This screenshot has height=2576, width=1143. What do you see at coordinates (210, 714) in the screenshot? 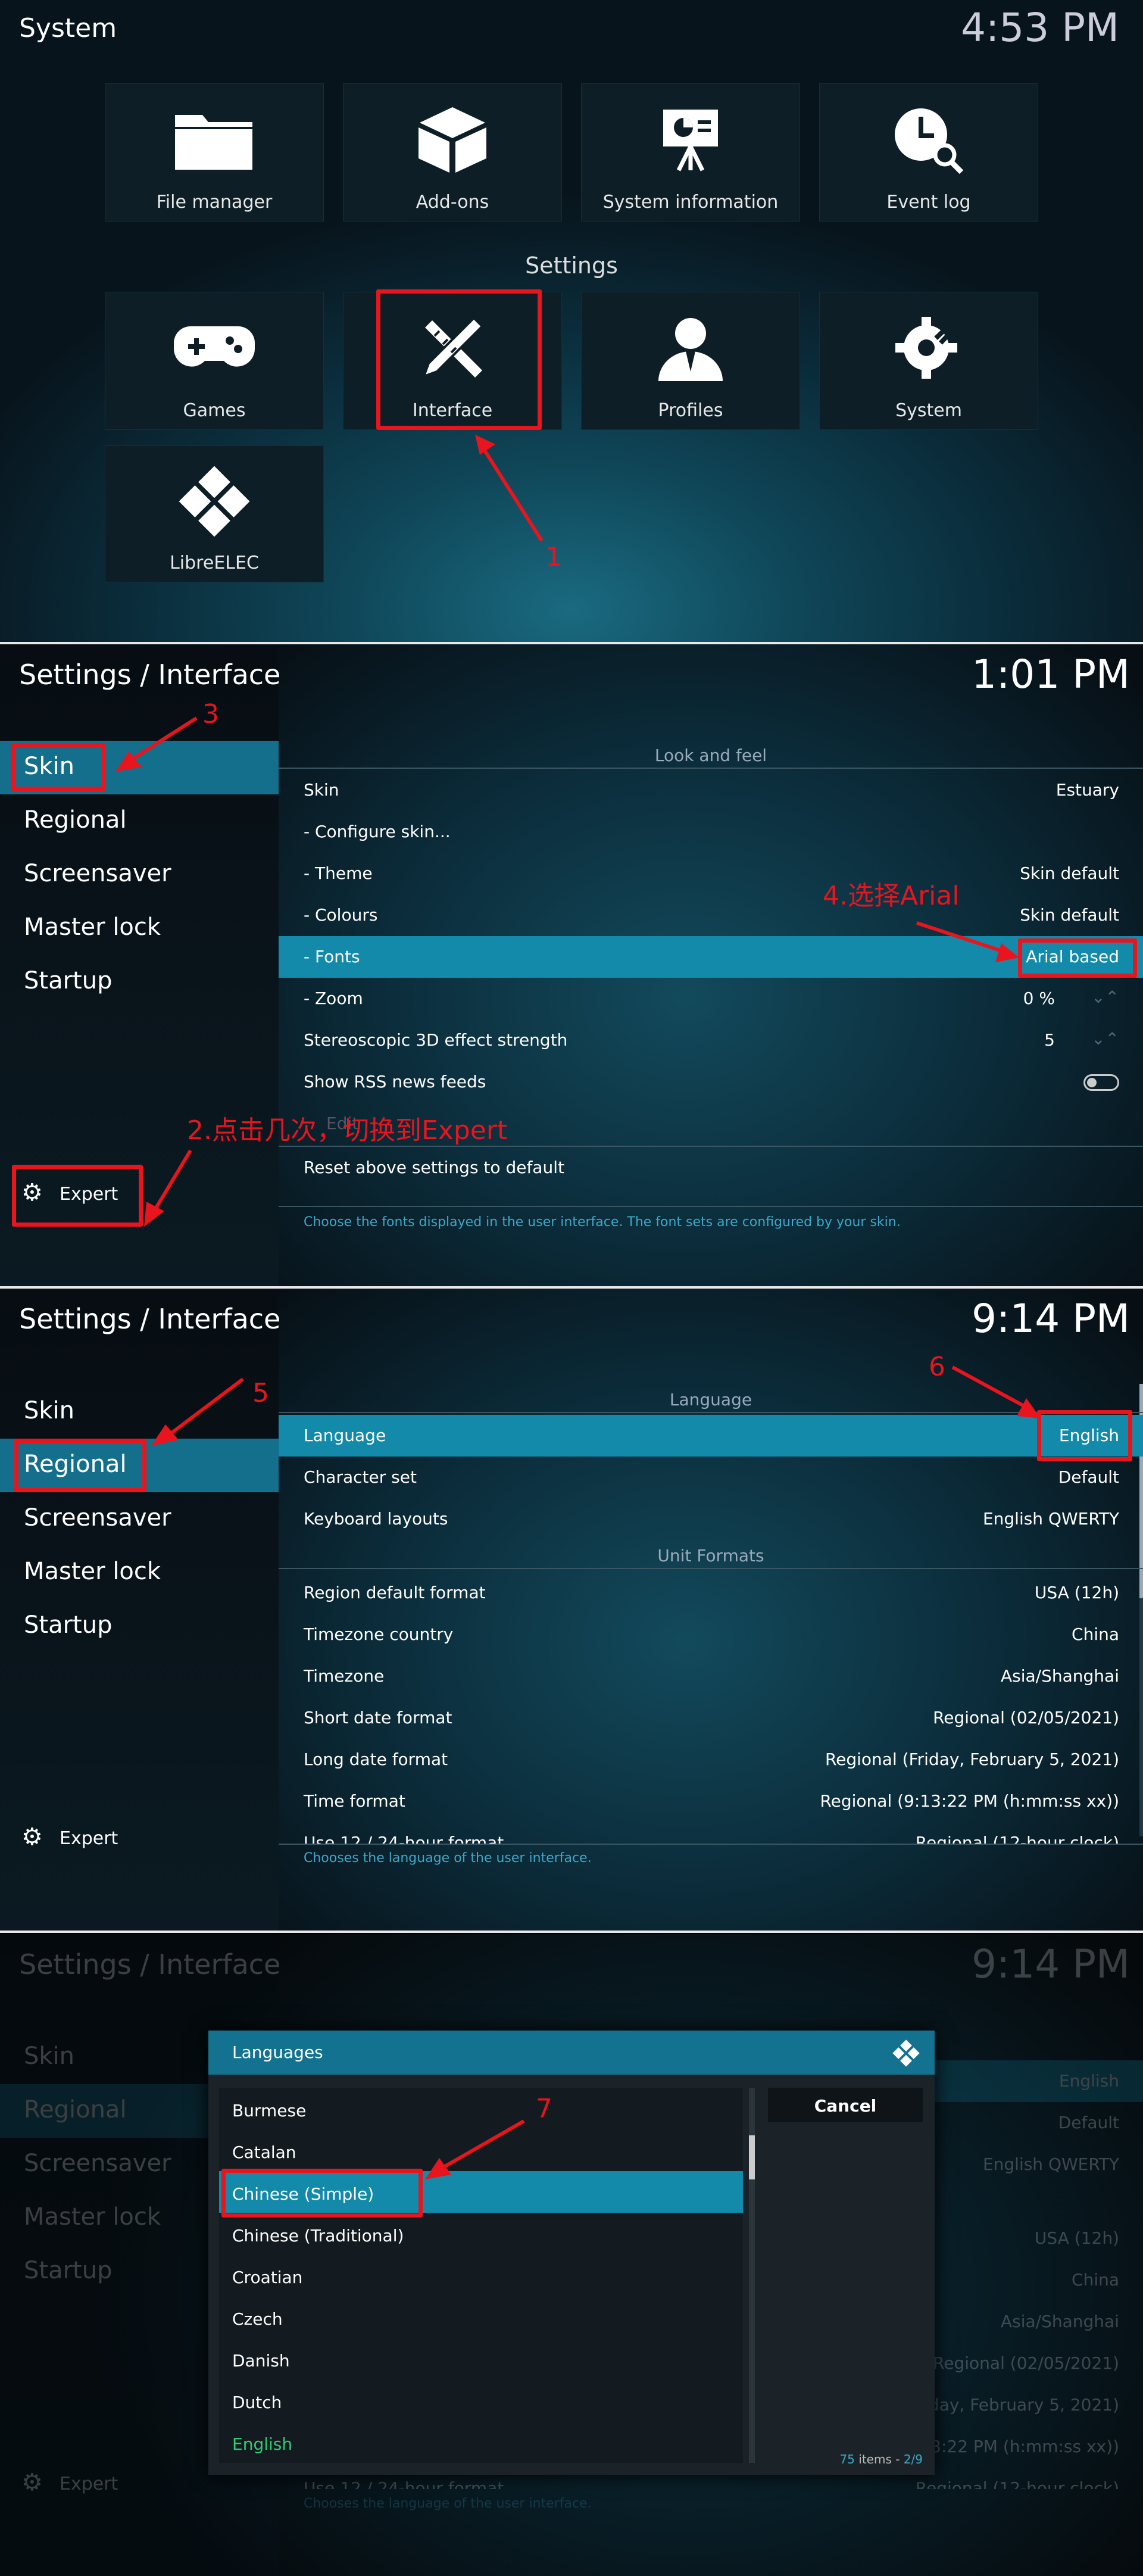
I see `annotation-label-3: 3` at bounding box center [210, 714].